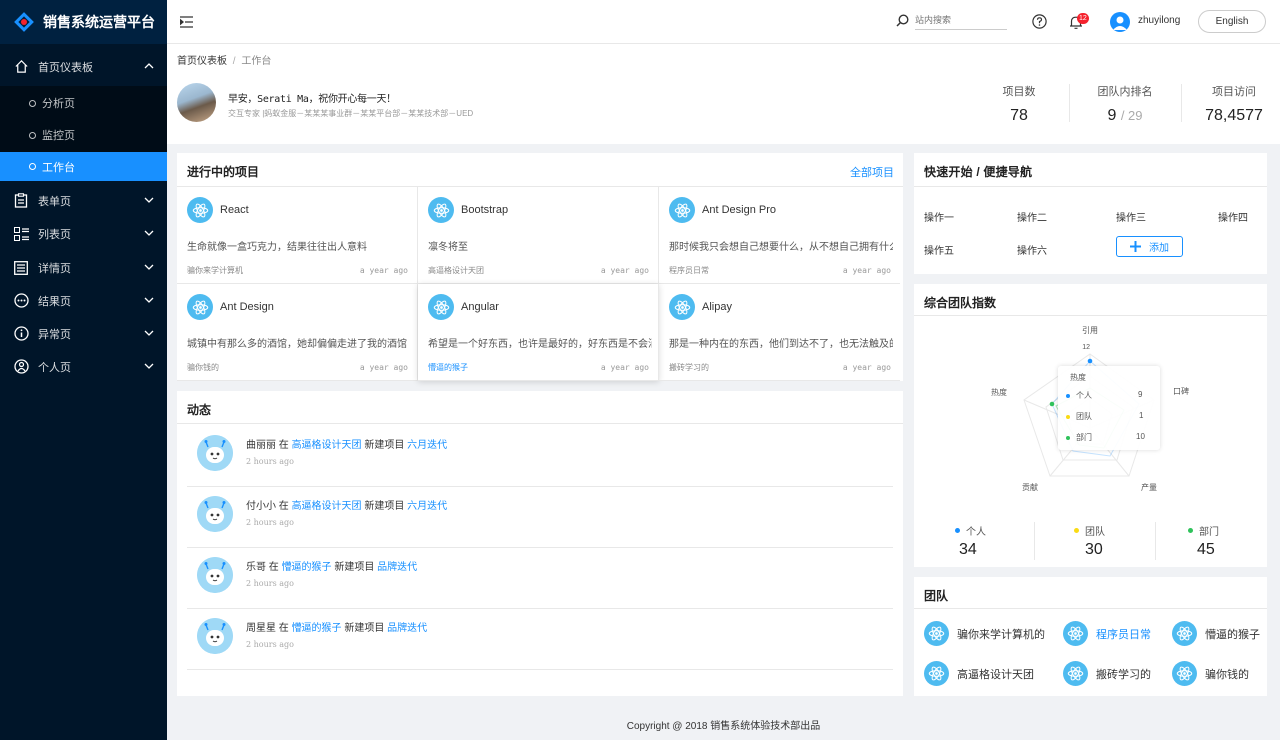 This screenshot has height=740, width=1280. What do you see at coordinates (939, 249) in the screenshot?
I see `quick-link: 操作五` at bounding box center [939, 249].